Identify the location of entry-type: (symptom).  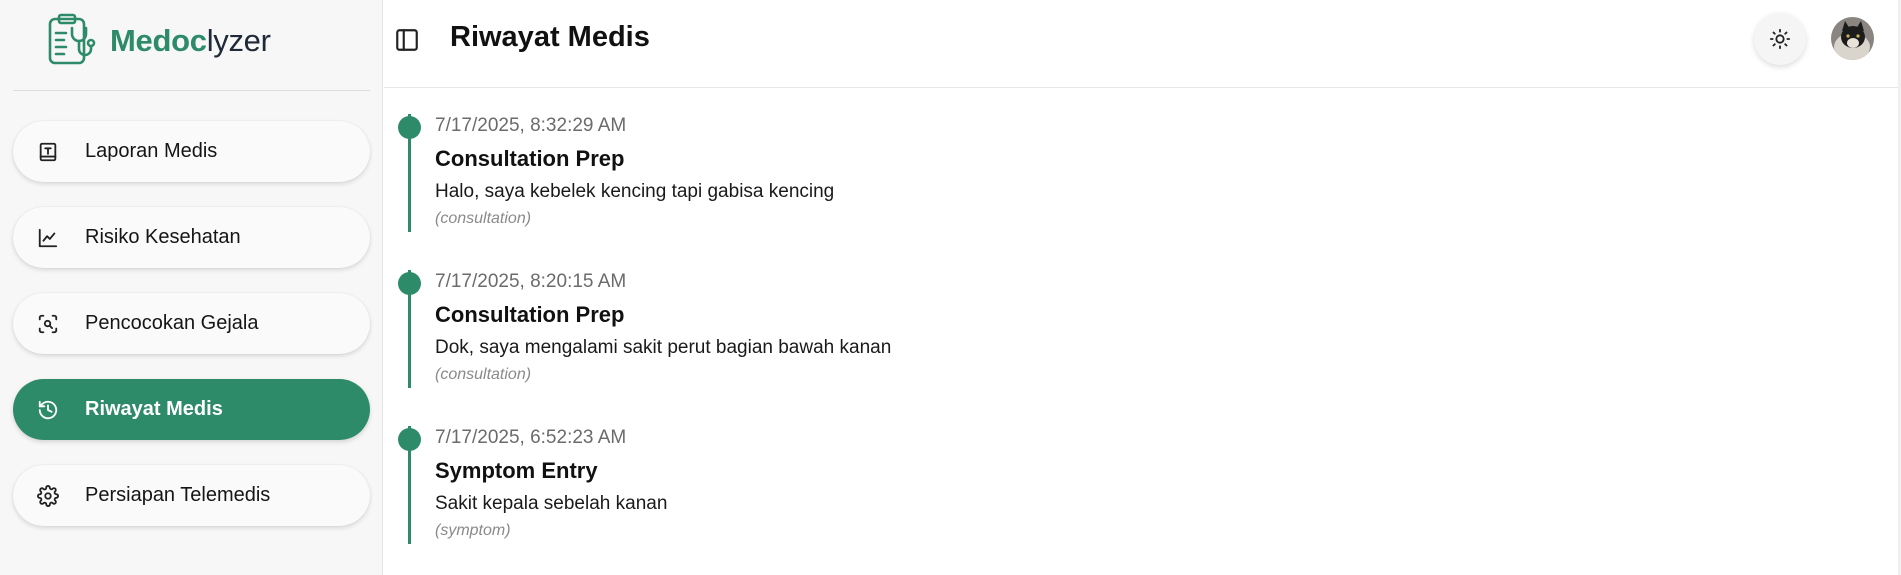
(473, 530).